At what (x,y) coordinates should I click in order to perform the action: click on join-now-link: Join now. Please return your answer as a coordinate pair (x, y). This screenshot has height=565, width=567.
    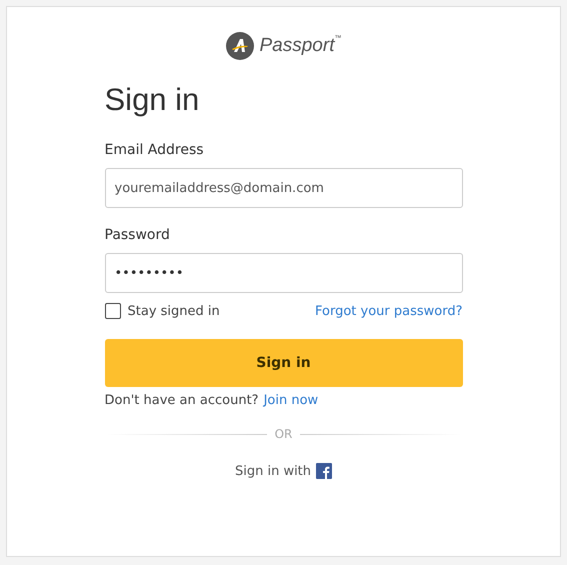
    Looking at the image, I should click on (291, 400).